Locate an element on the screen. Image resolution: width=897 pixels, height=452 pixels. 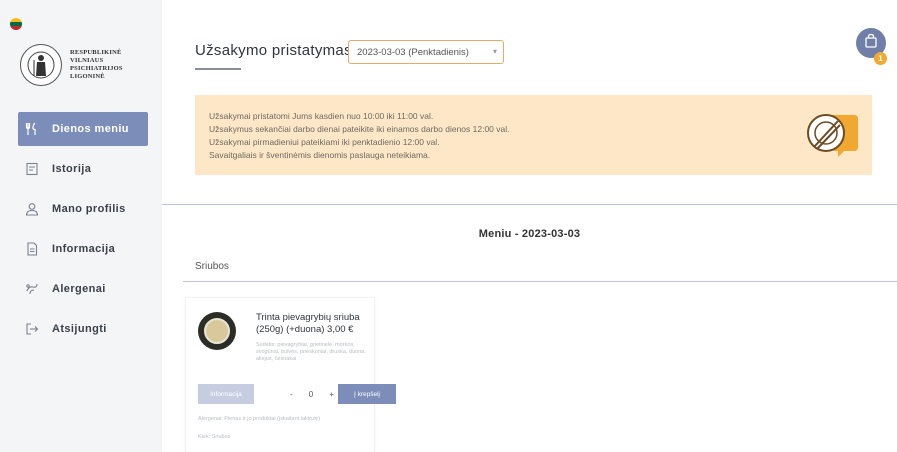
type-note: Kiek: Sriubos is located at coordinates (214, 437).